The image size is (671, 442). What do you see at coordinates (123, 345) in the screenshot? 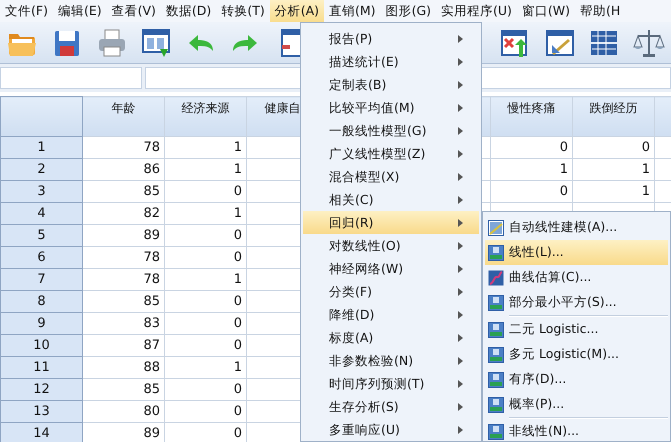
I see `table-cell: 87` at bounding box center [123, 345].